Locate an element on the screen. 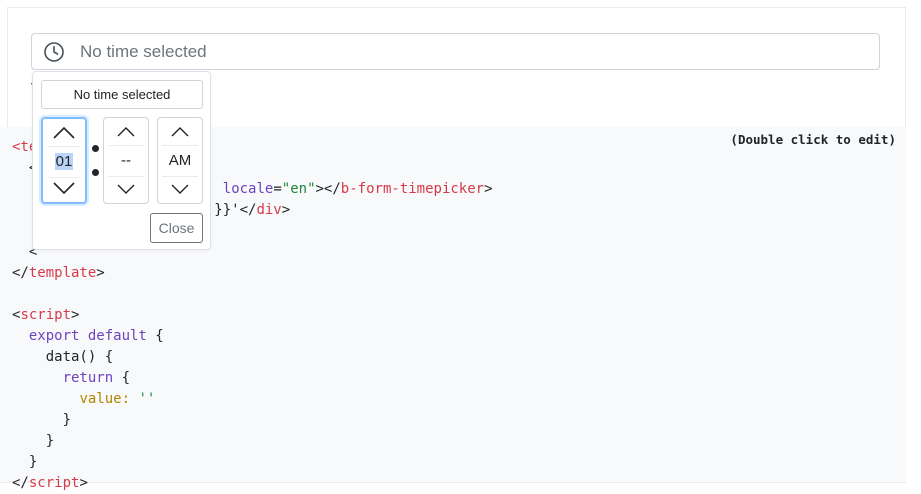 This screenshot has width=921, height=494. ampm-spinbutton: AM is located at coordinates (180, 160).